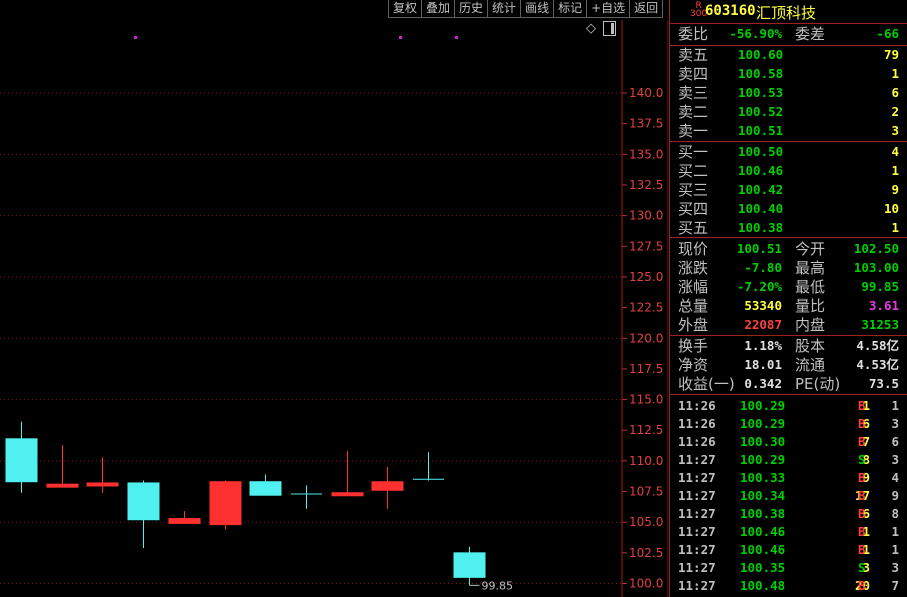 This screenshot has width=907, height=597. I want to click on diamond-icon: ◇, so click(591, 28).